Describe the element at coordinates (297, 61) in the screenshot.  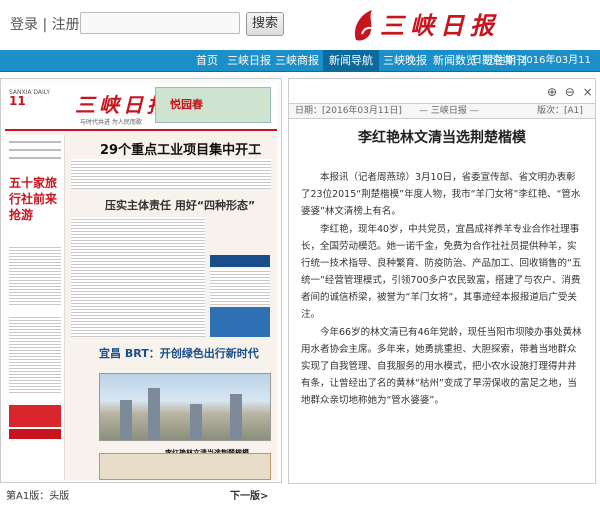
I see `nav-item-sanxia-business: 三峡商报` at that location.